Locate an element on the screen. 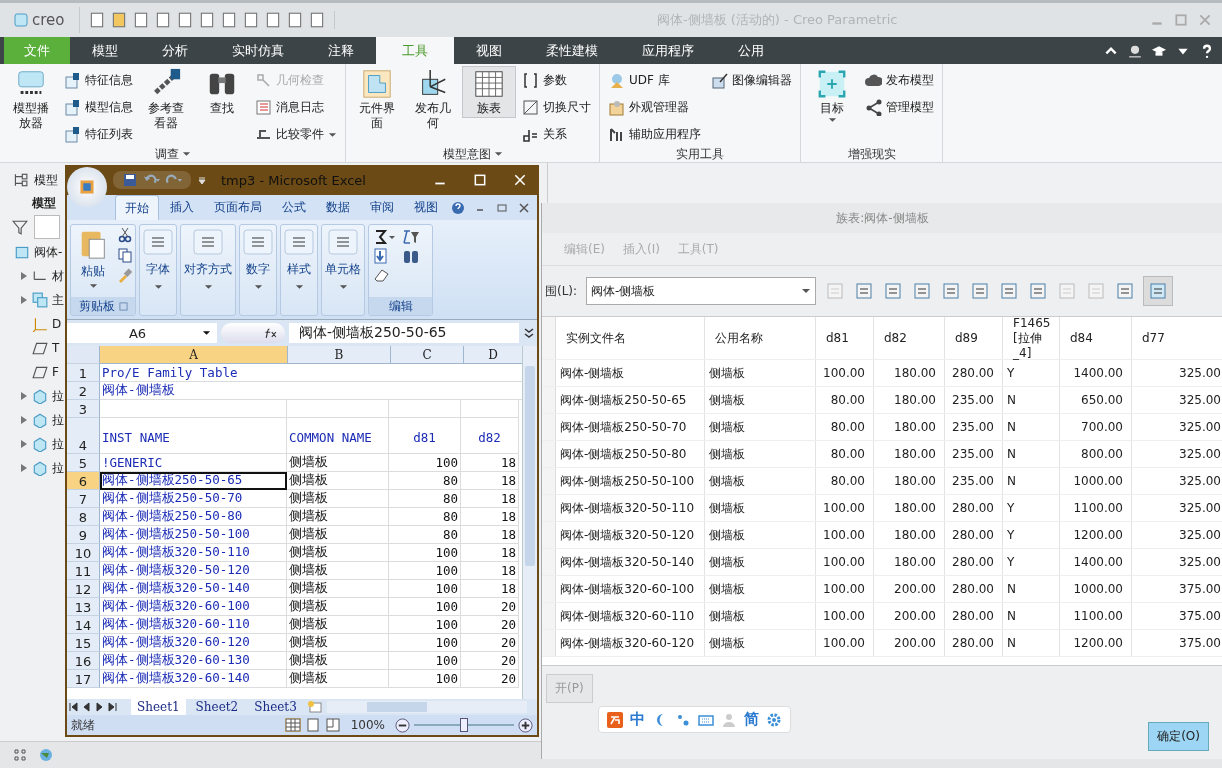  model-tree-tab: 模型 is located at coordinates (46, 180).